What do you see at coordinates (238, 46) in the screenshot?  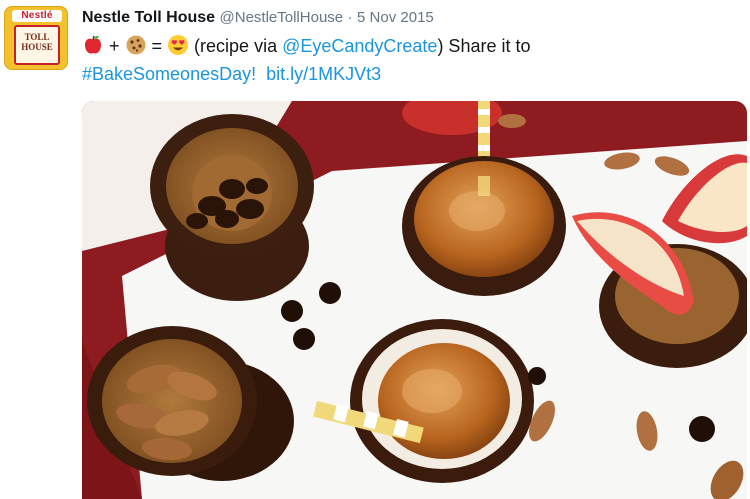 I see `recipe-text-open: (recipe via` at bounding box center [238, 46].